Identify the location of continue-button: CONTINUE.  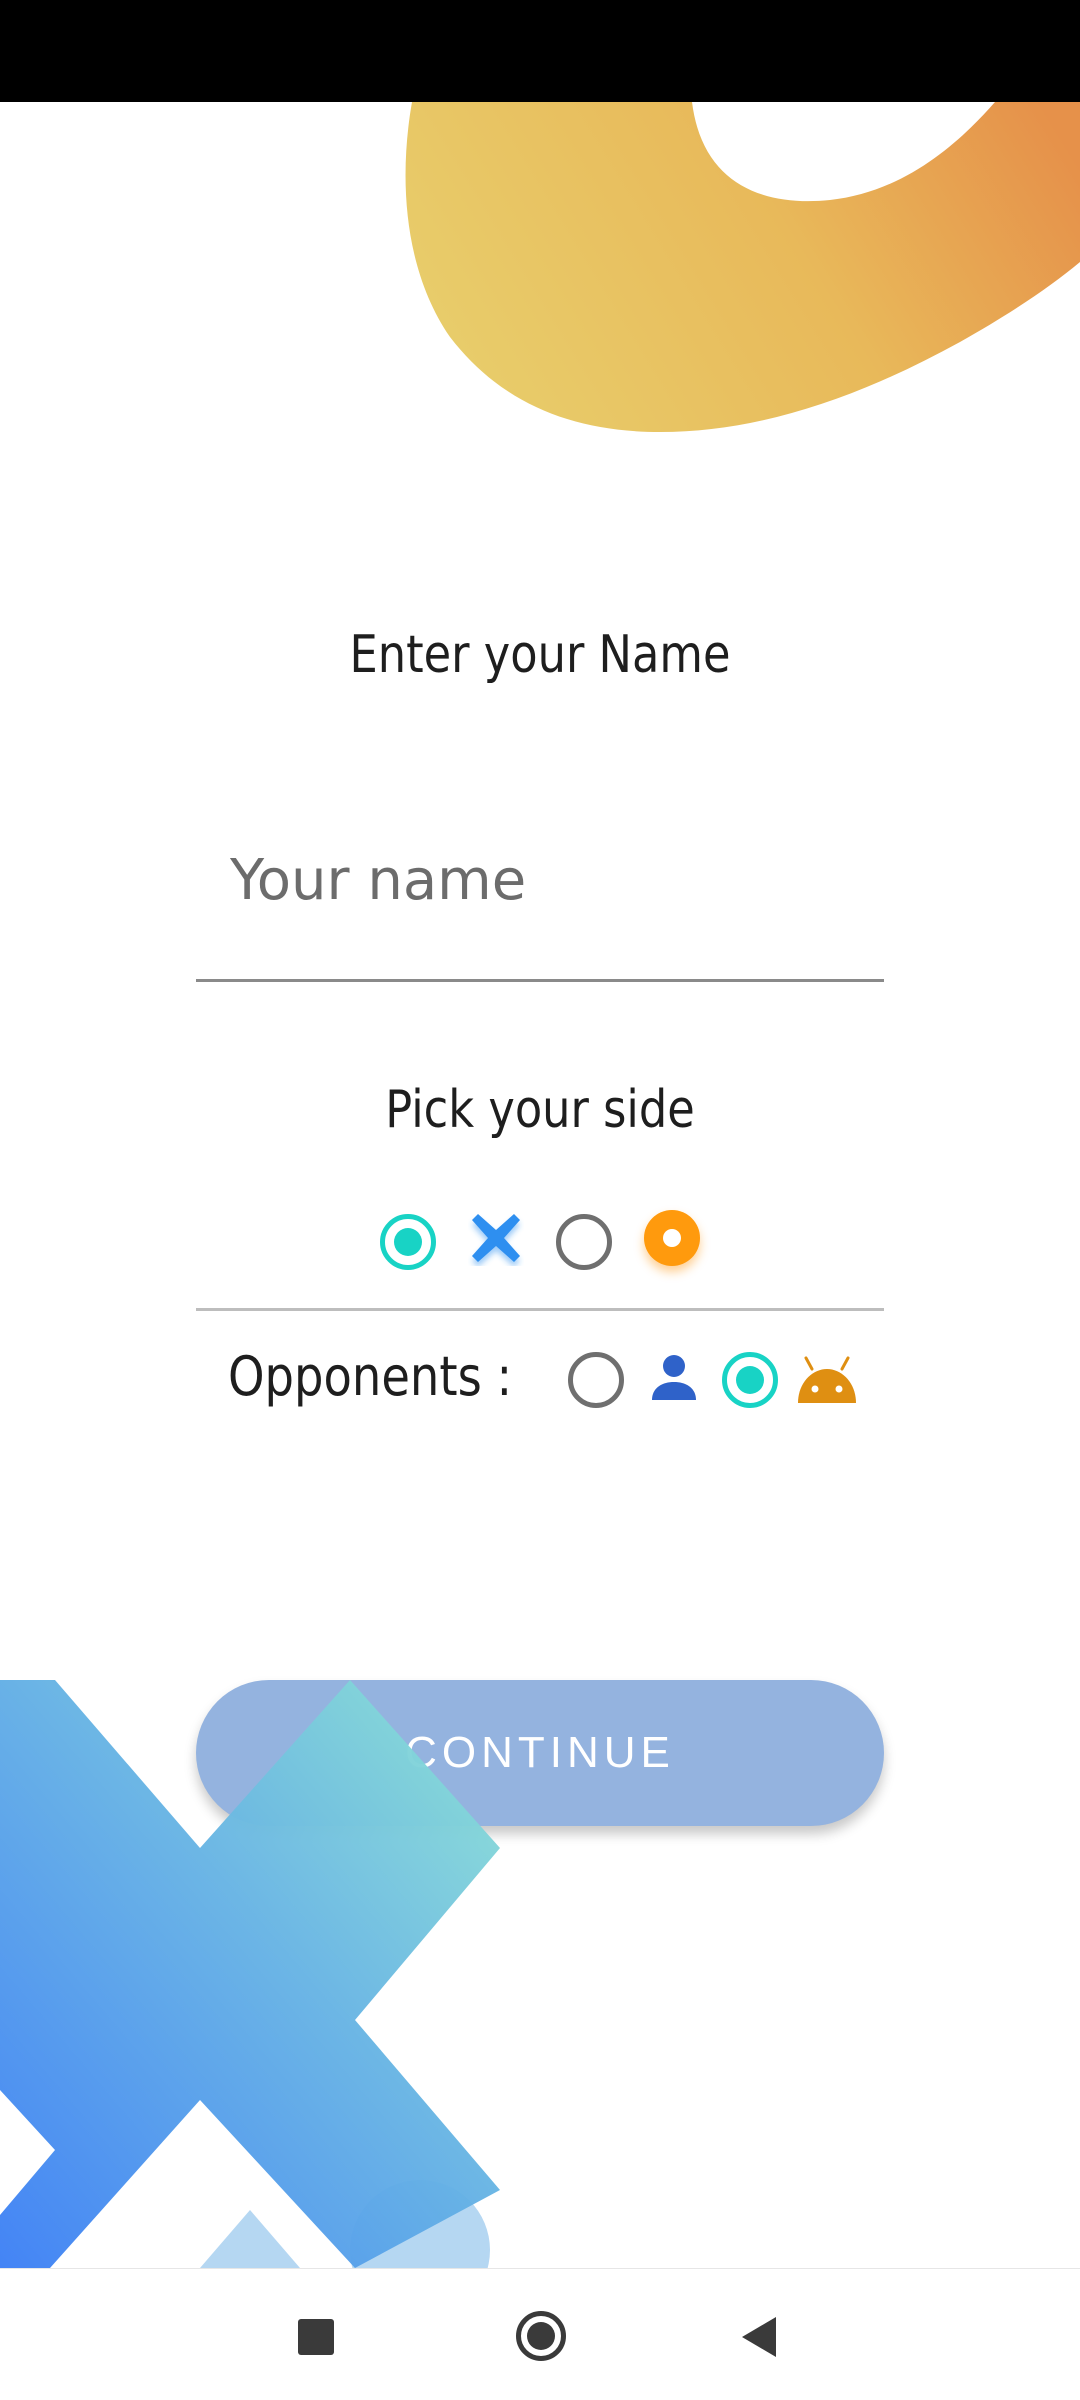
(540, 1753).